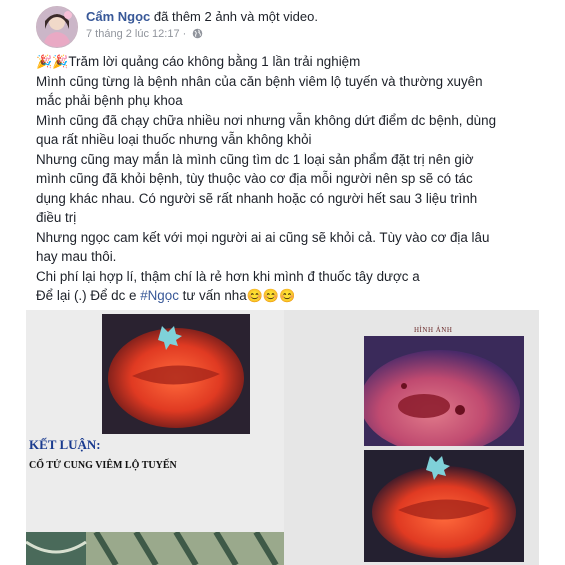  What do you see at coordinates (57, 27) in the screenshot?
I see `avatar` at bounding box center [57, 27].